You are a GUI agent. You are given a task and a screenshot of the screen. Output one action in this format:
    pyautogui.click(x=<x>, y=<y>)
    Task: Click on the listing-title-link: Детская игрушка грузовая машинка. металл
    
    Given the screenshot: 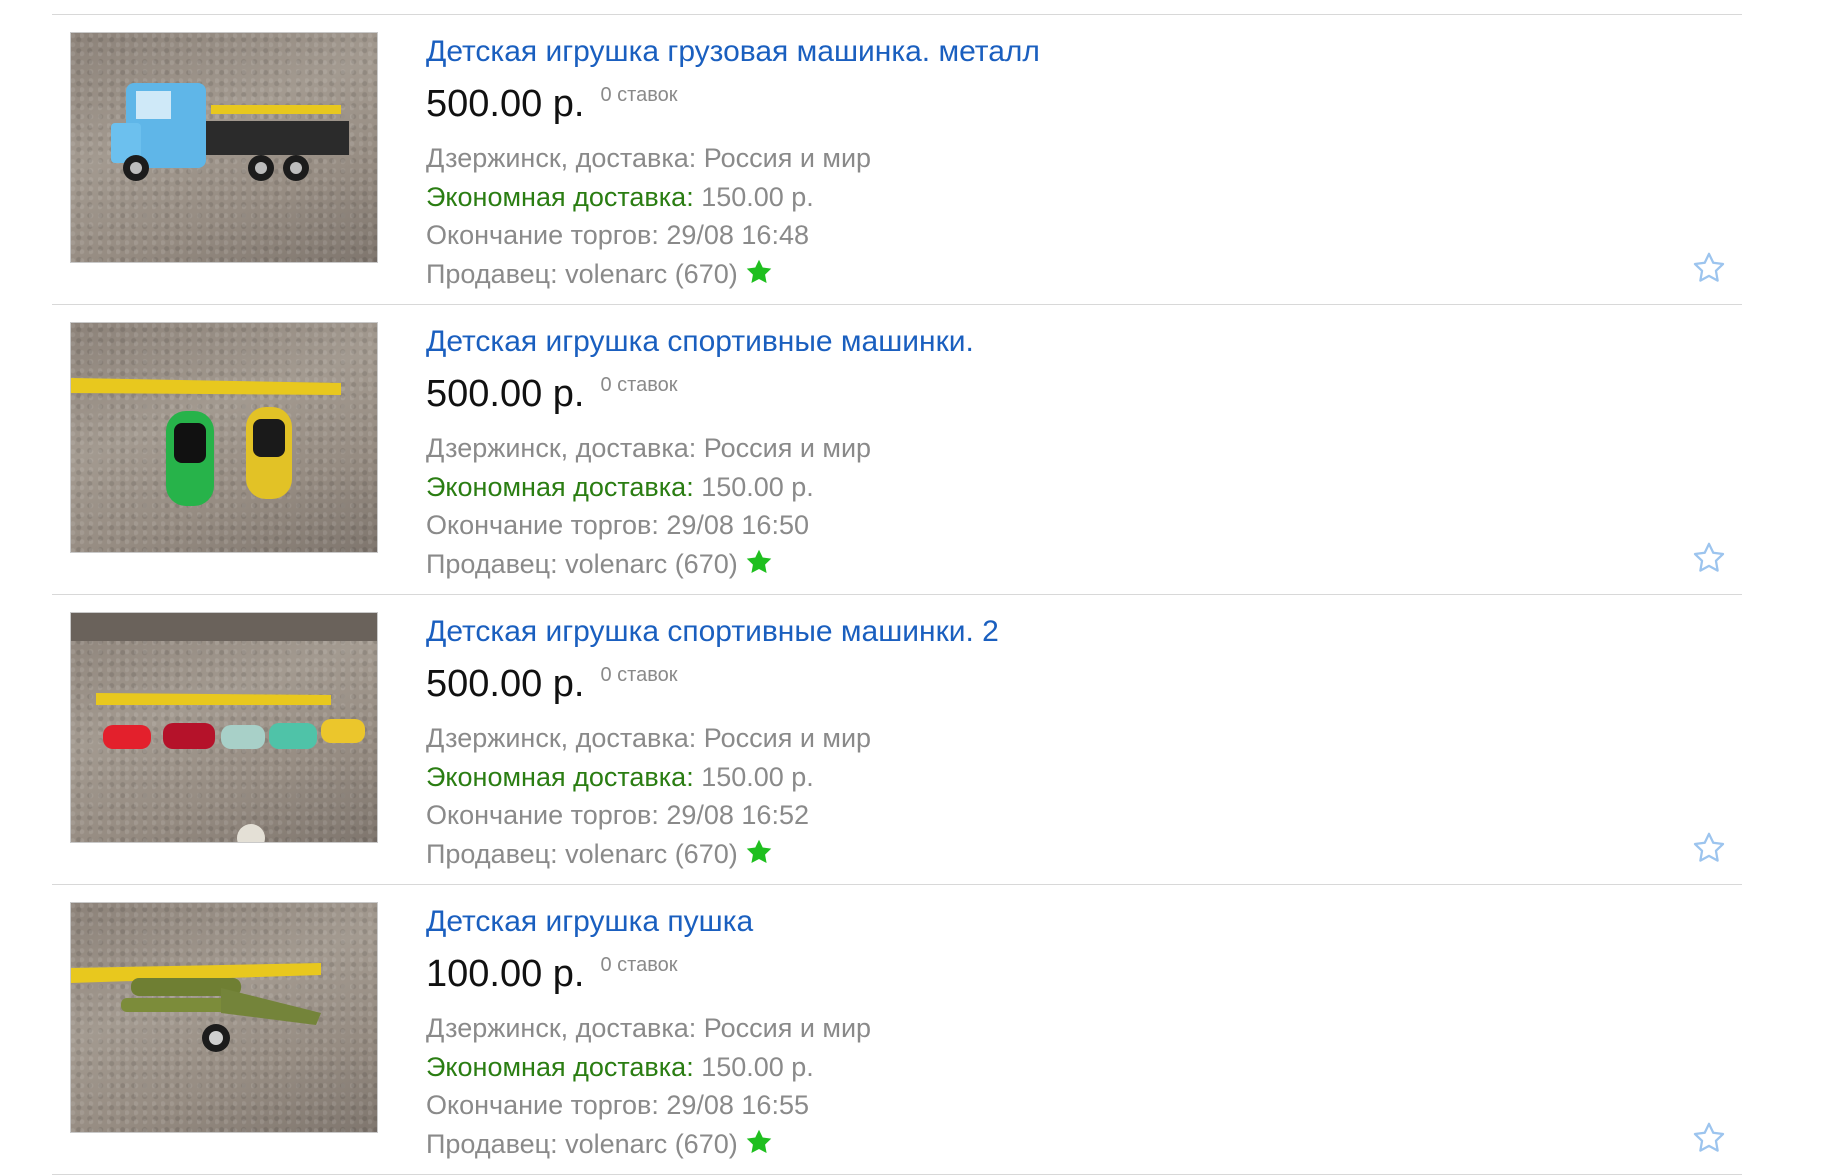 What is the action you would take?
    pyautogui.click(x=733, y=52)
    